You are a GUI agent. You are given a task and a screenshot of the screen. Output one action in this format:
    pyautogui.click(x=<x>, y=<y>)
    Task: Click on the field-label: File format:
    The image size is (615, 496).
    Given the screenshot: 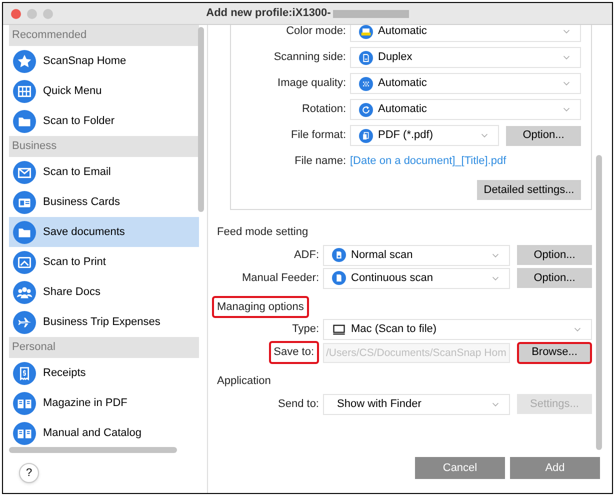 What is the action you would take?
    pyautogui.click(x=318, y=136)
    